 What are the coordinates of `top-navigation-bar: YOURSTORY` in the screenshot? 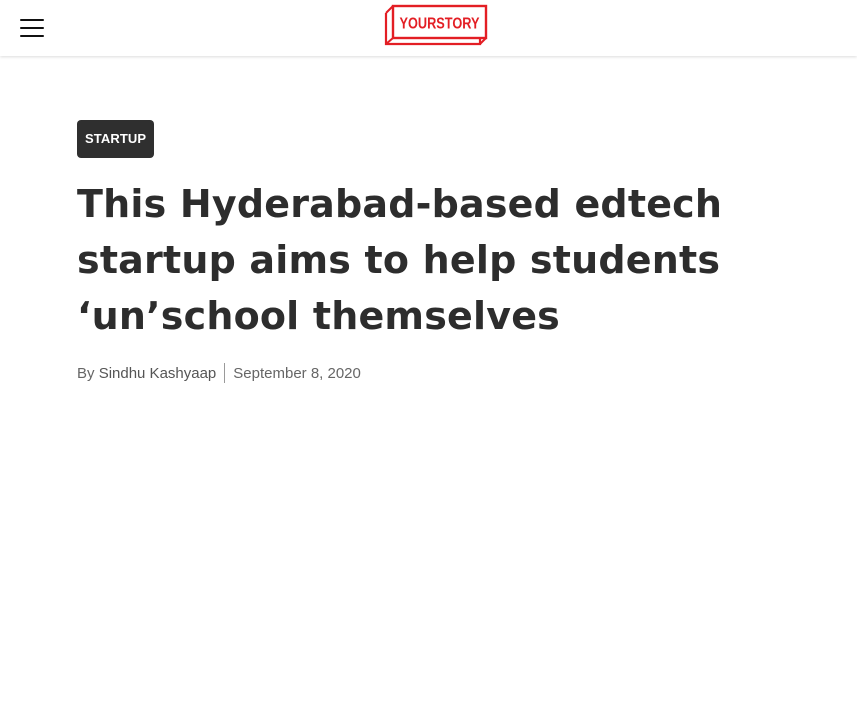 It's located at (428, 28).